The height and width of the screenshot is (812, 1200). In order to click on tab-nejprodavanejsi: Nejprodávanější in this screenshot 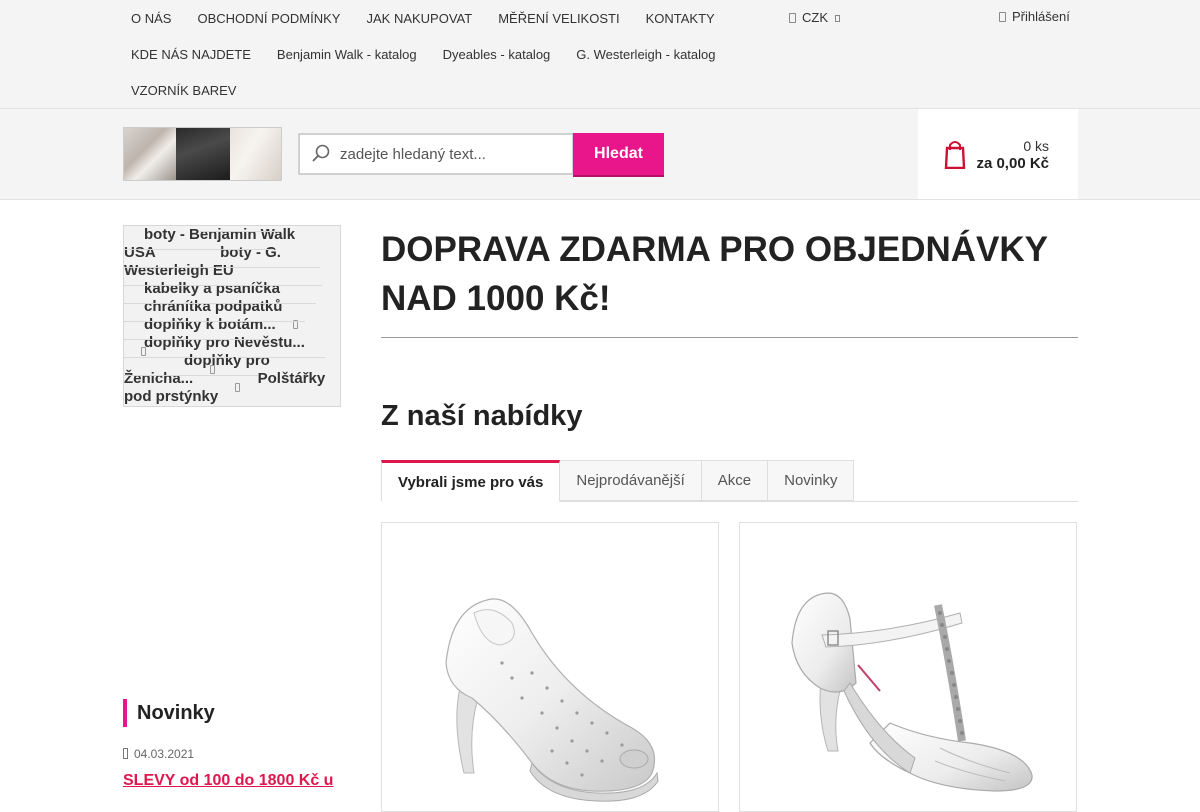, I will do `click(631, 480)`.